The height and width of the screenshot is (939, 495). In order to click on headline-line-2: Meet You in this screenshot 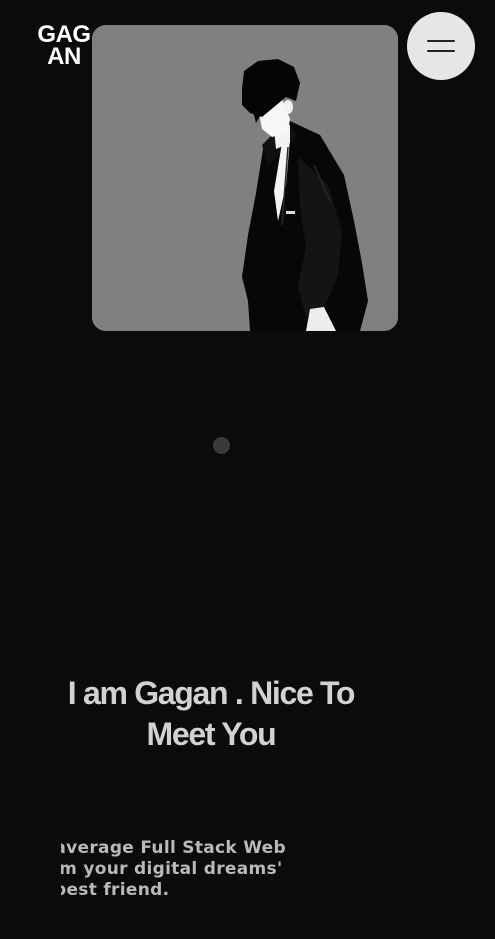, I will do `click(211, 734)`.